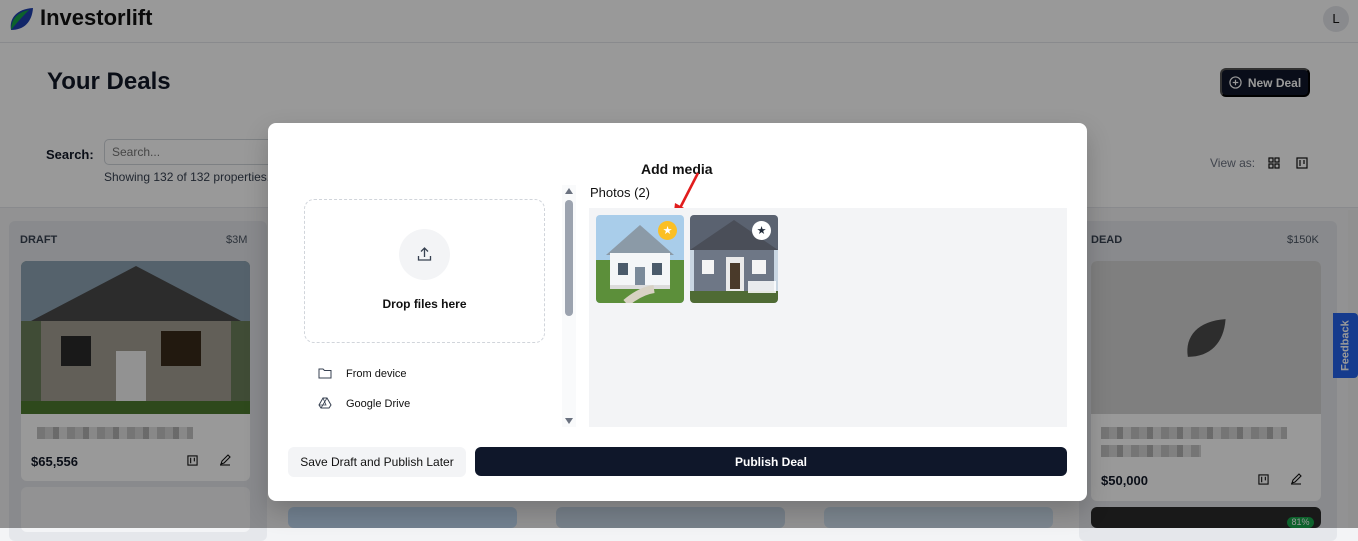 This screenshot has height=541, width=1358. I want to click on cover-photo-star: ★, so click(667, 230).